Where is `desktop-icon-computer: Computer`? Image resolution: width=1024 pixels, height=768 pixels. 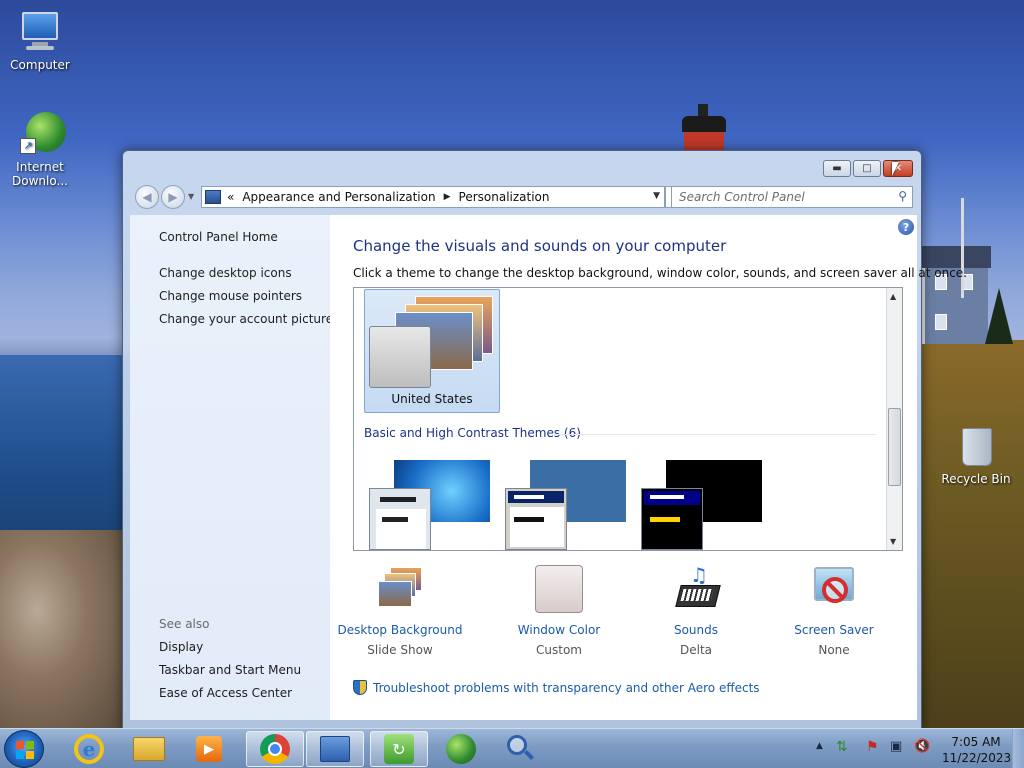
desktop-icon-computer: Computer is located at coordinates (40, 41).